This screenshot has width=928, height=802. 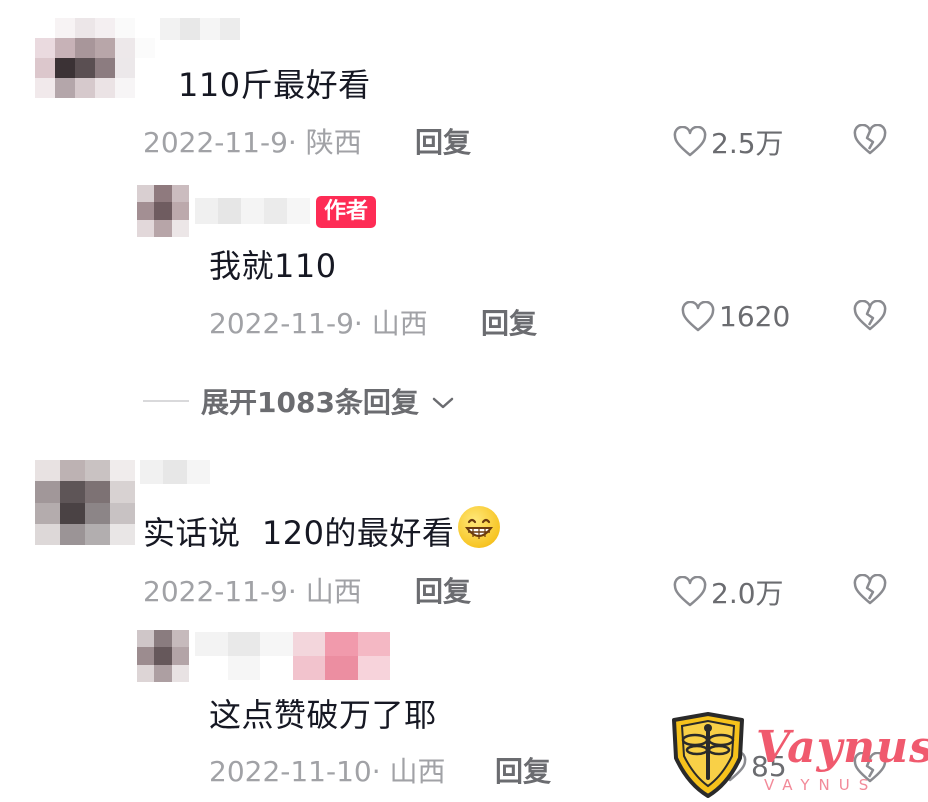 What do you see at coordinates (273, 266) in the screenshot?
I see `reply-text: 我就110` at bounding box center [273, 266].